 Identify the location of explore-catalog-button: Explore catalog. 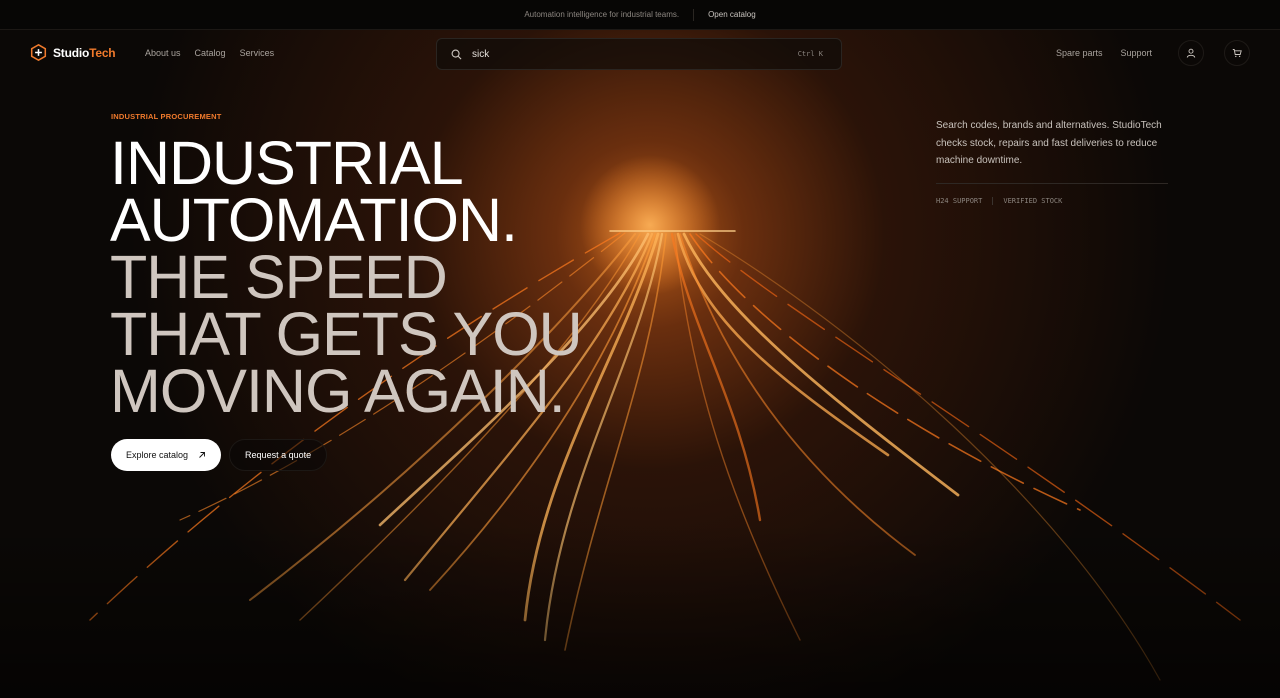
(166, 455).